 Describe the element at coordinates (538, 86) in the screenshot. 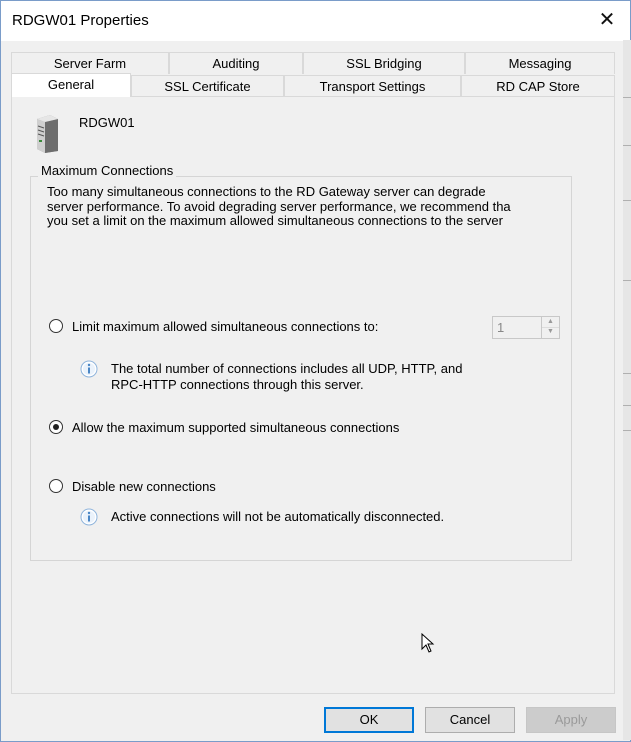

I see `tab-rd-cap-store: RD CAP Store` at that location.